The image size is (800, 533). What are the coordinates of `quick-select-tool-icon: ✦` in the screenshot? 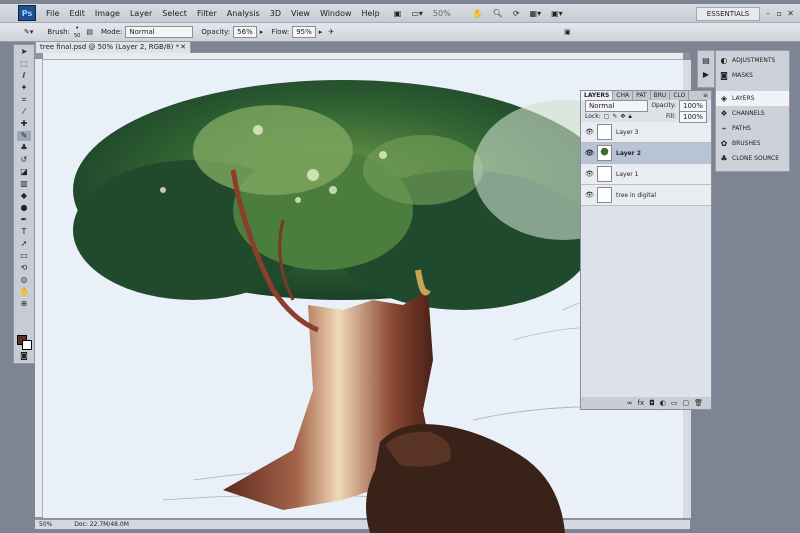 It's located at (24, 88).